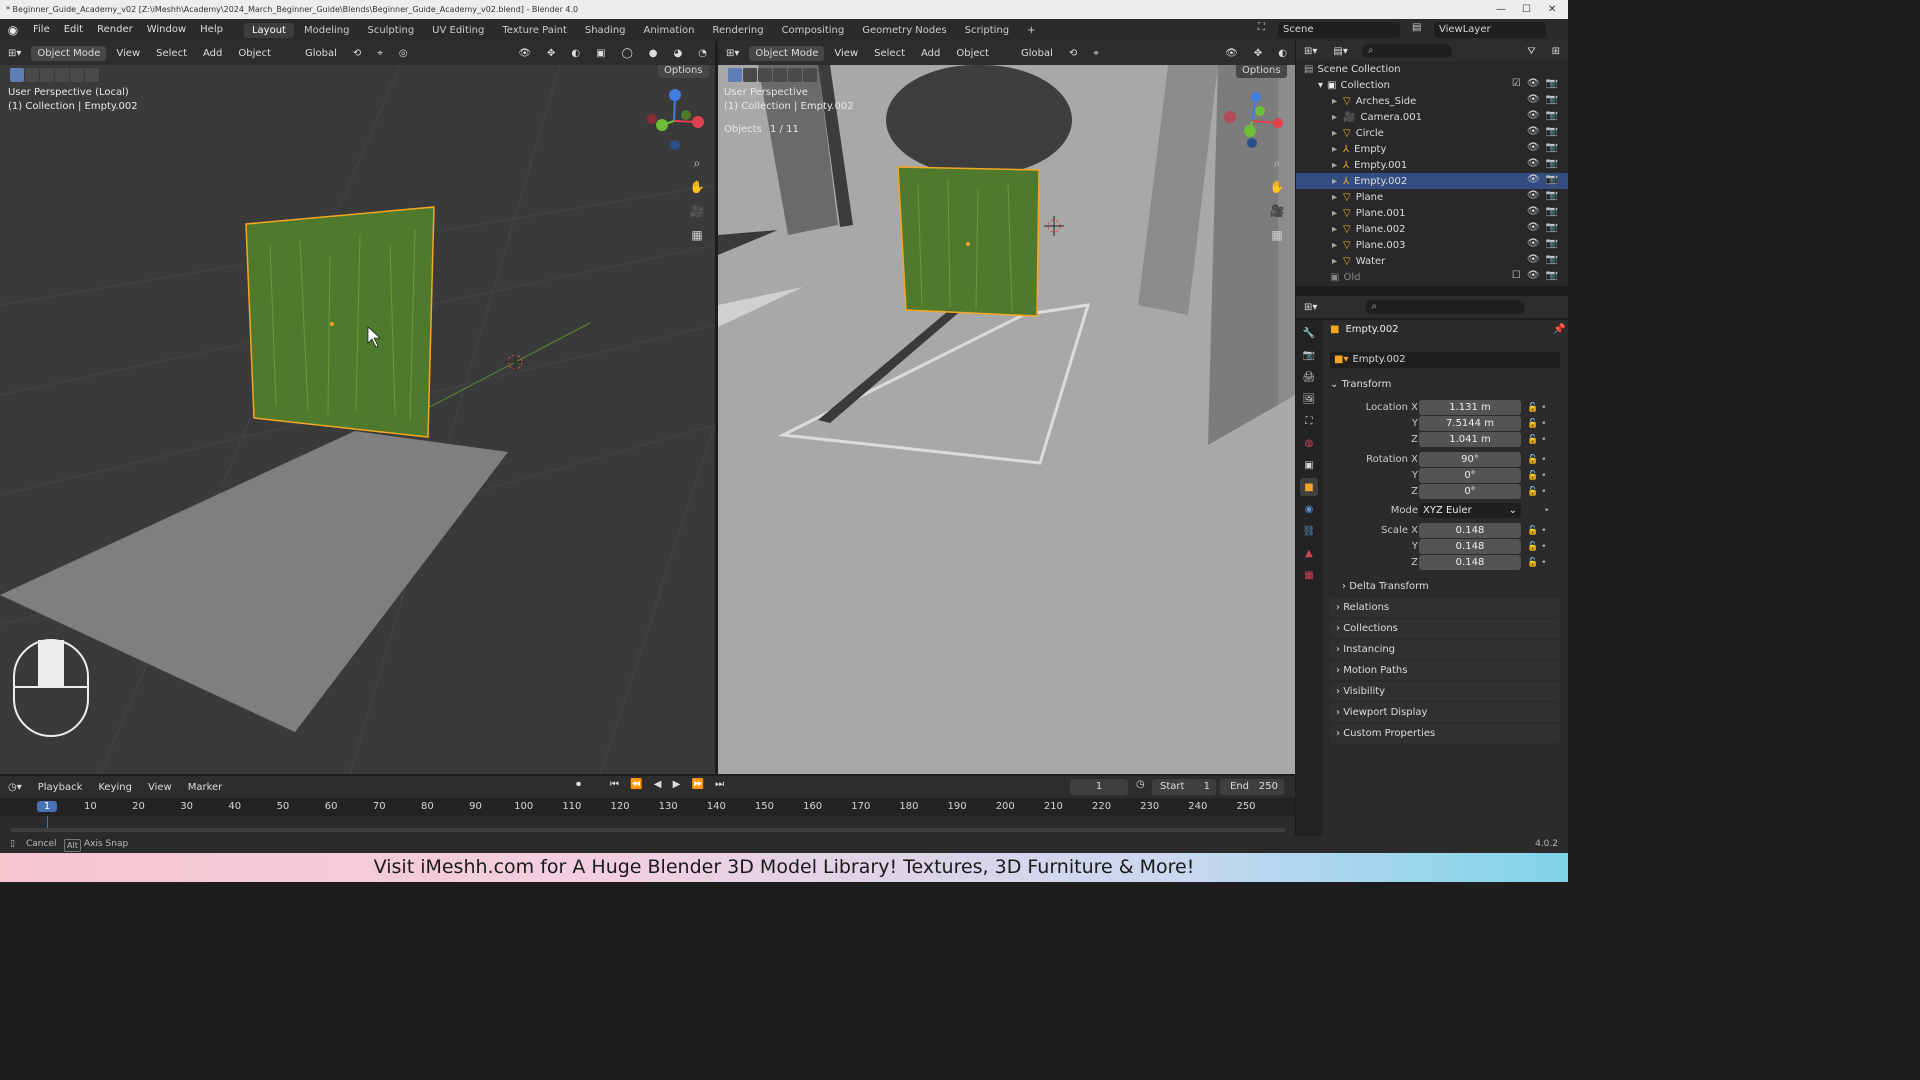 The image size is (1920, 1080). What do you see at coordinates (551, 53) in the screenshot?
I see `gizmo-toggle-icon: ✥` at bounding box center [551, 53].